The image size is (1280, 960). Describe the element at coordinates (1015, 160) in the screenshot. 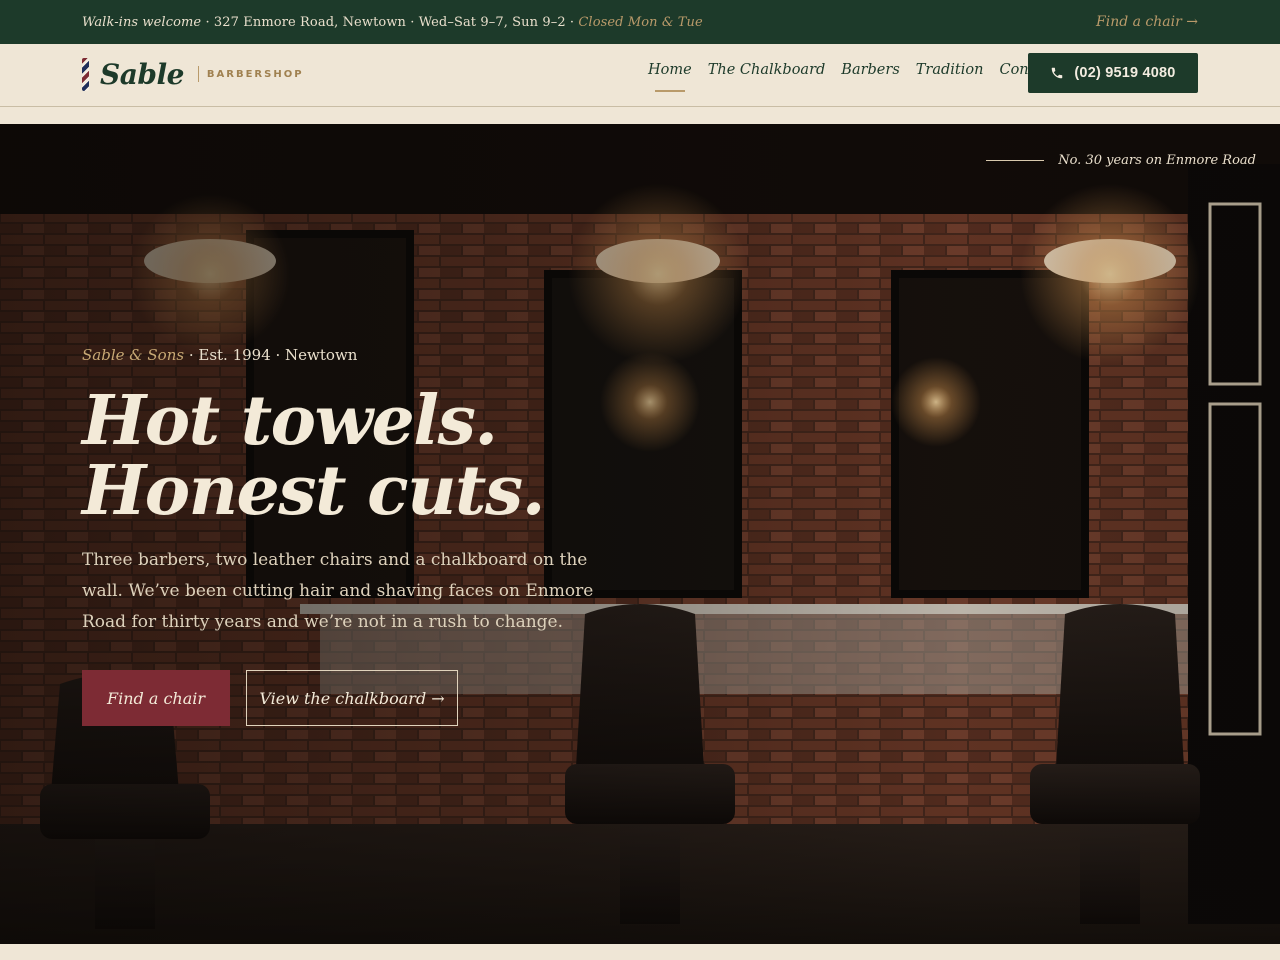

I see `tagline-rule` at that location.